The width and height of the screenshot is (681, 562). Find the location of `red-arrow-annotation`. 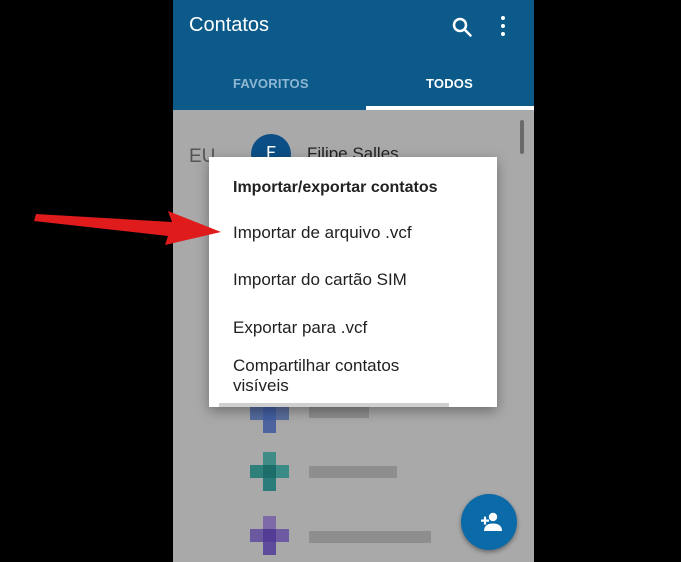

red-arrow-annotation is located at coordinates (127, 228).